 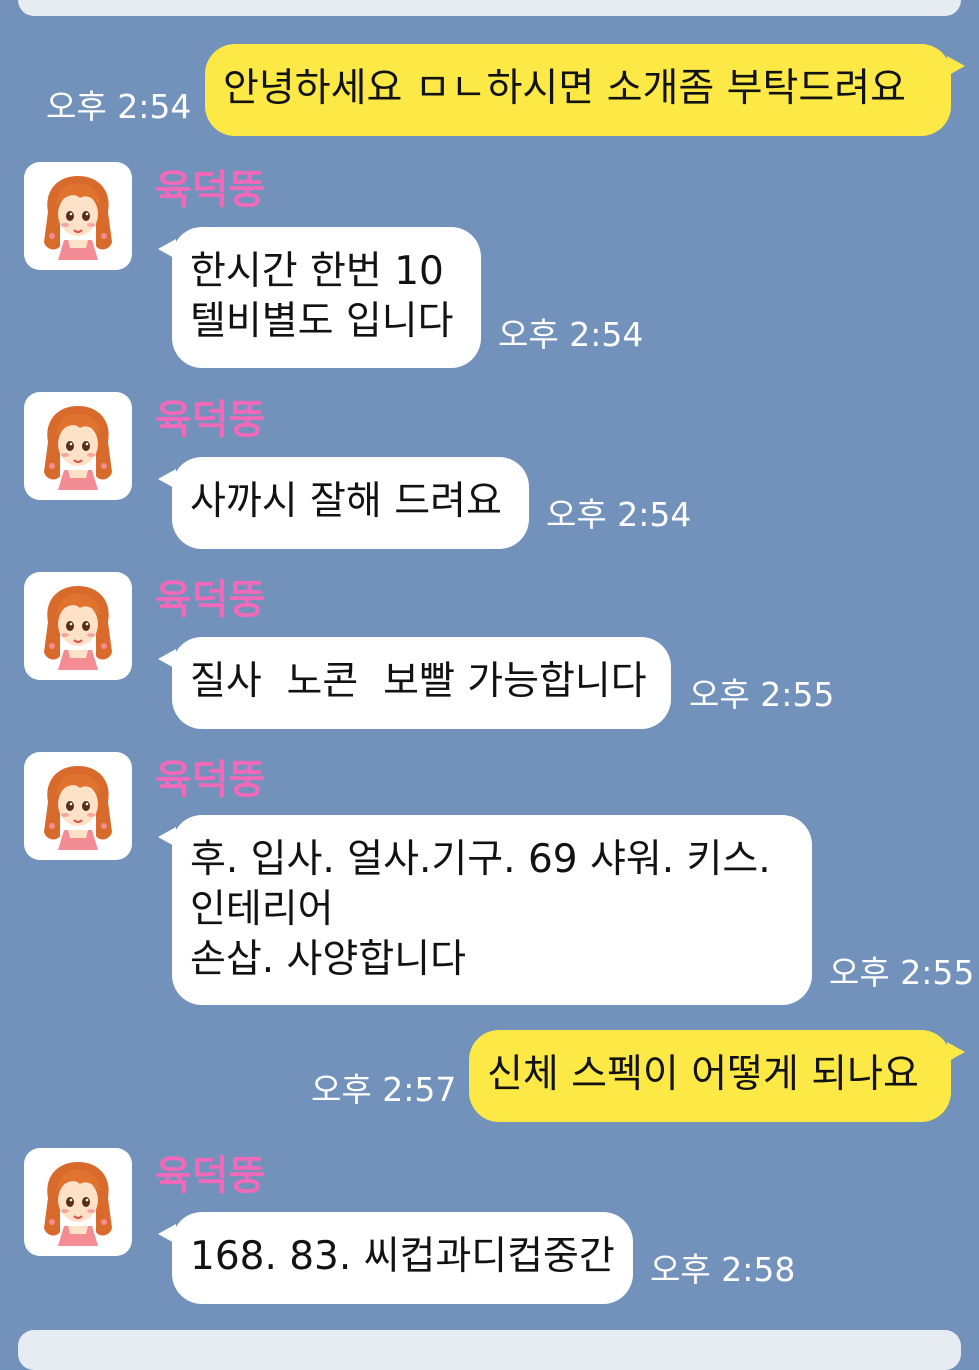 What do you see at coordinates (384, 1089) in the screenshot?
I see `message-timestamp: 오후 2:57` at bounding box center [384, 1089].